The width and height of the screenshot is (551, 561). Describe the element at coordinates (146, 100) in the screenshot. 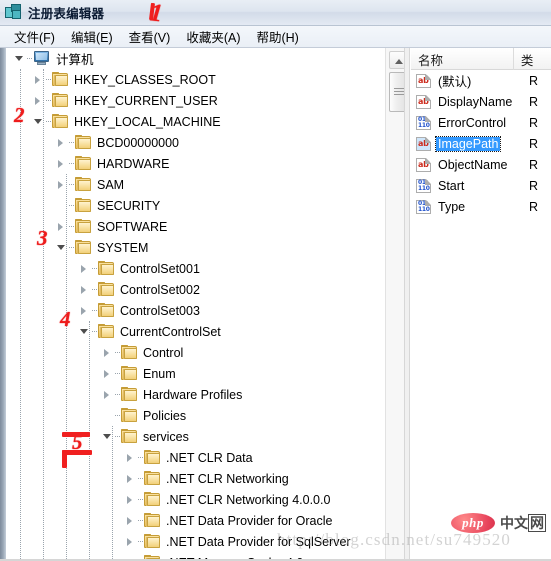

I see `tree-item-label: HKEY_CURRENT_USER` at that location.